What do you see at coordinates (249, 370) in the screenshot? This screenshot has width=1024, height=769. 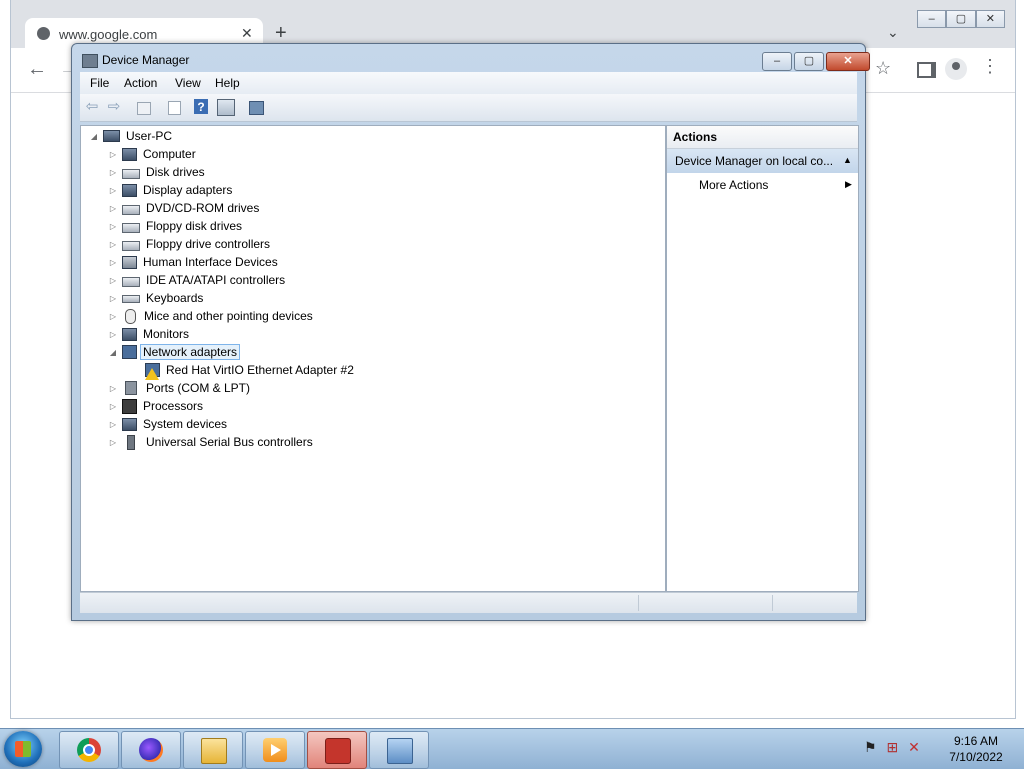 I see `tree-item-virtio-adapter: Red Hat VirtIO Ethernet Adapter #2` at bounding box center [249, 370].